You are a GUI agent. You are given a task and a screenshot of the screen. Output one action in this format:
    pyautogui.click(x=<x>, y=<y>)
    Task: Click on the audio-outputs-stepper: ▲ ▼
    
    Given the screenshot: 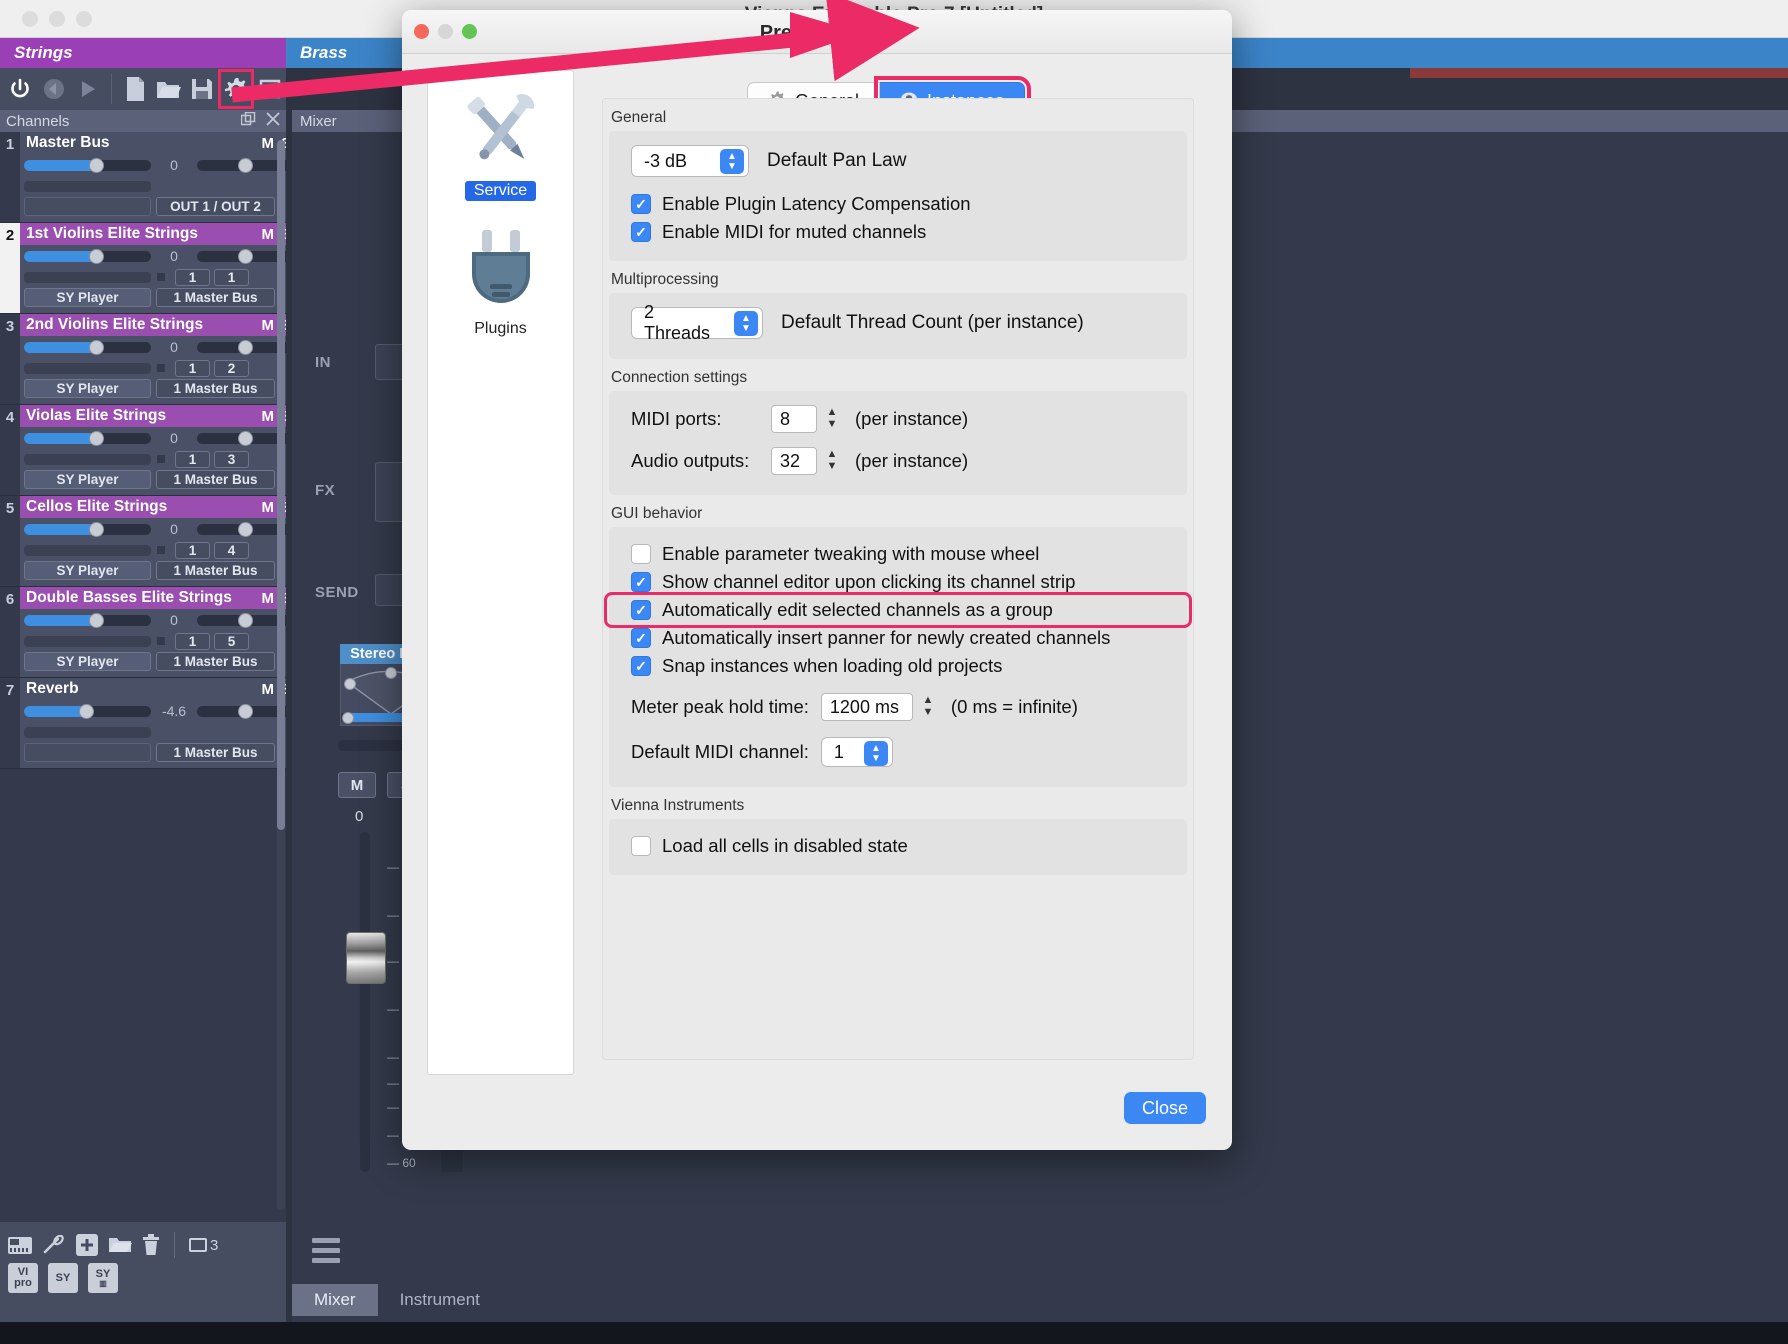 What is the action you would take?
    pyautogui.click(x=832, y=460)
    